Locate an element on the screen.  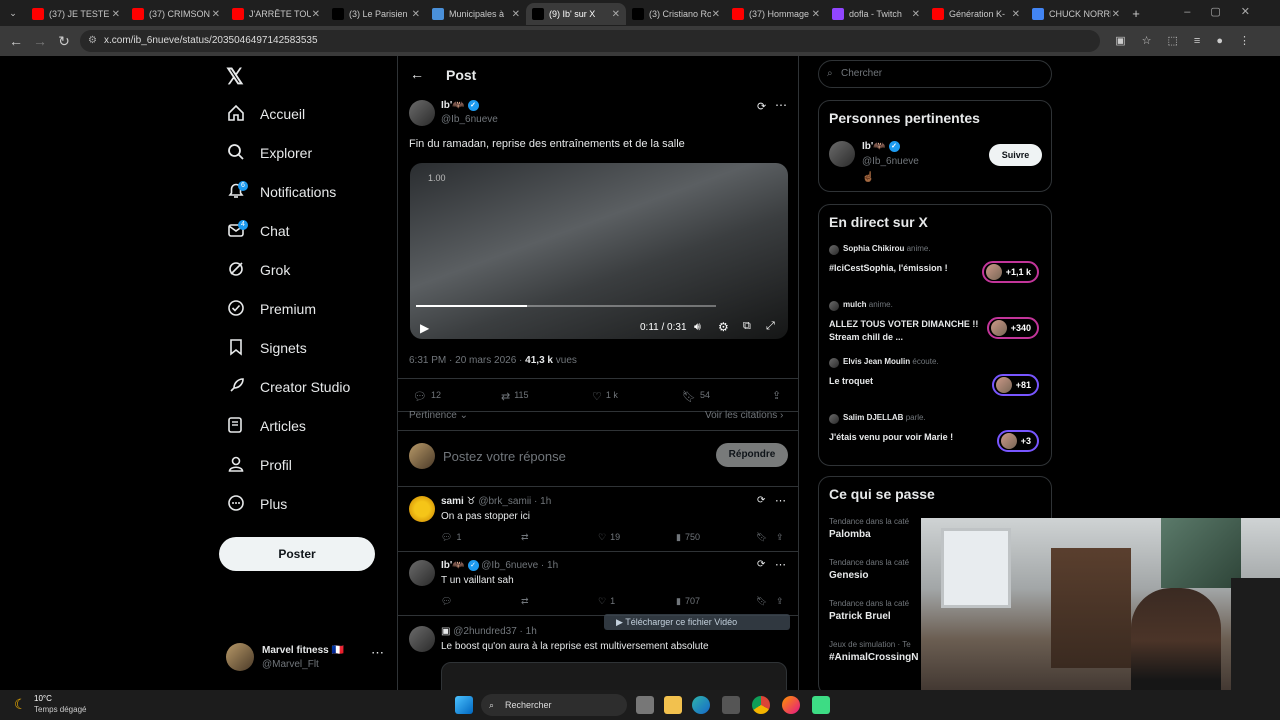
nav-item-accueil: Accueil is located at coordinates (265, 114).